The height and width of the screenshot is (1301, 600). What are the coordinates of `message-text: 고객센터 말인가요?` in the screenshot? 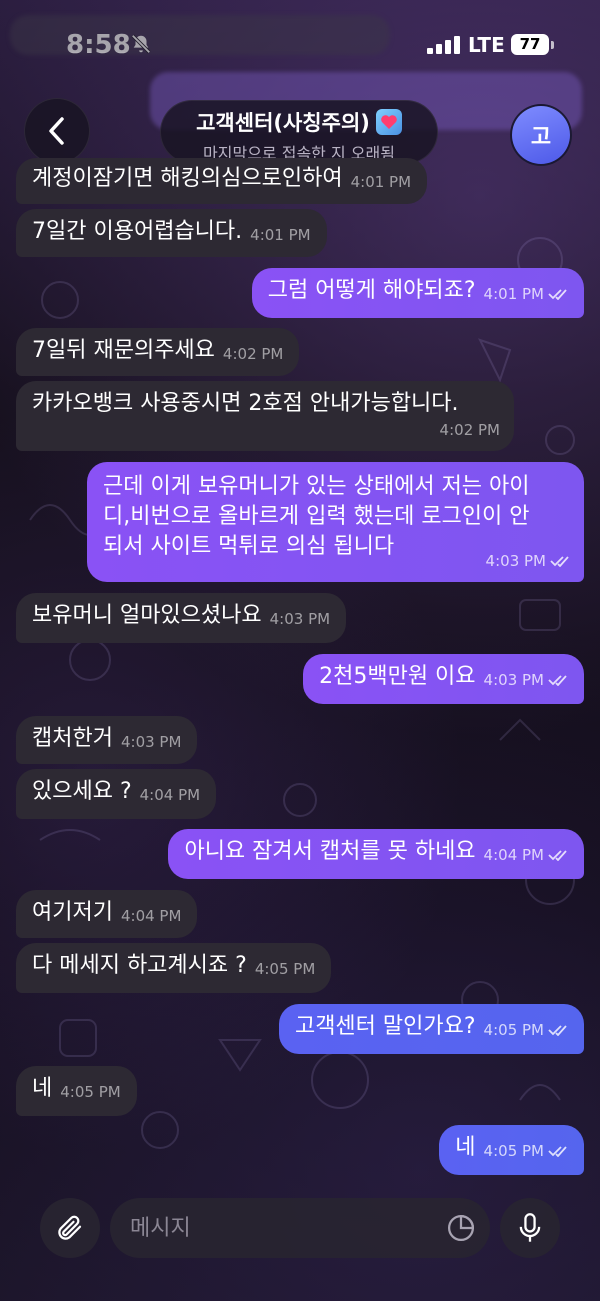 It's located at (385, 1026).